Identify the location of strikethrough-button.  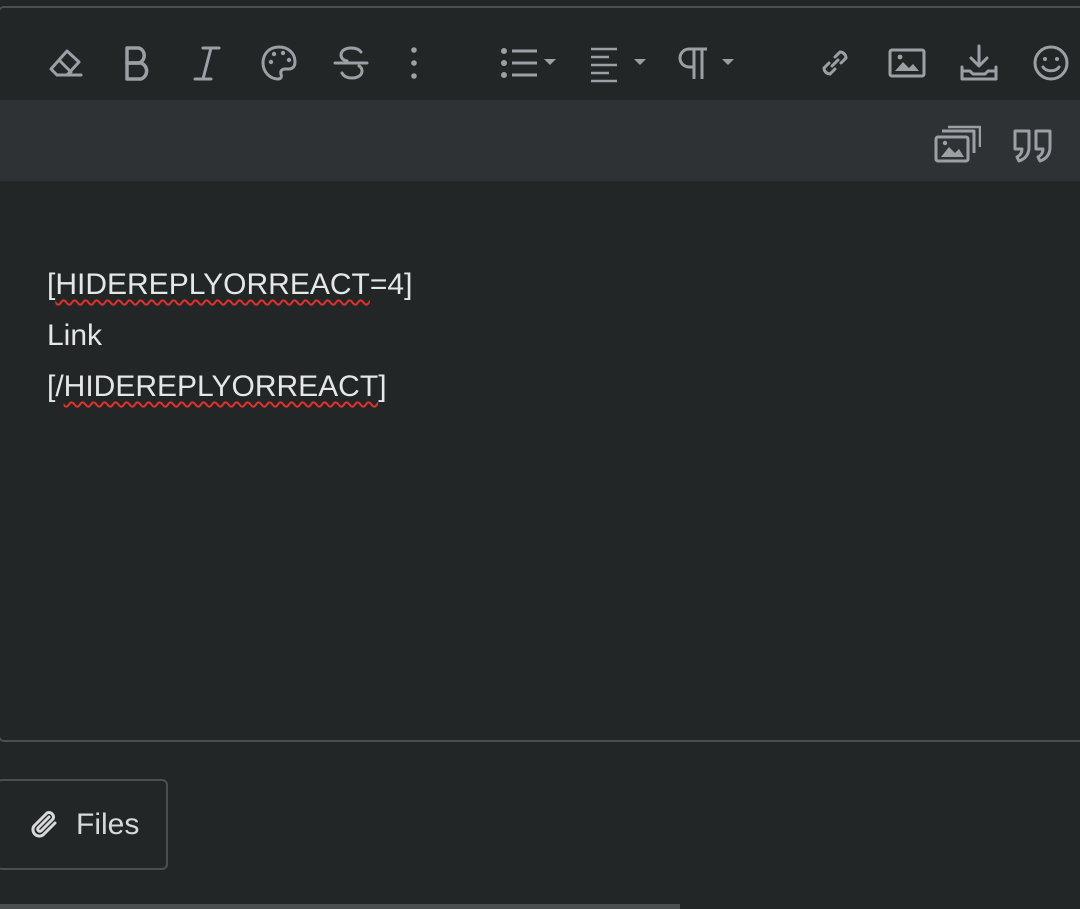
(351, 63).